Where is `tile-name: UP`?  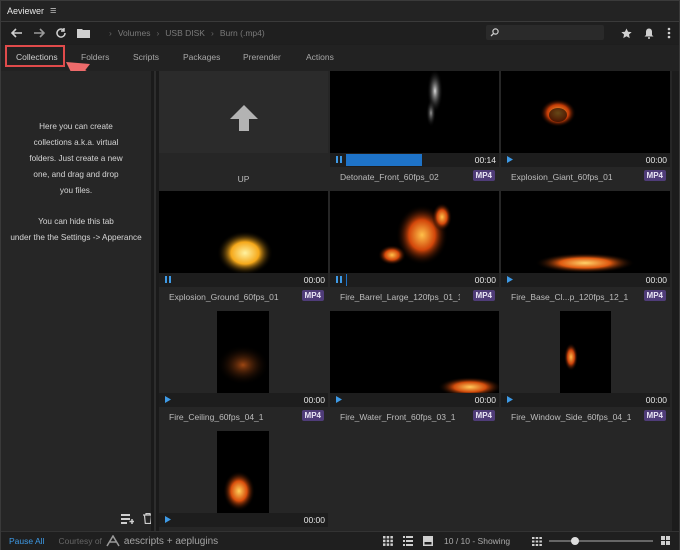
tile-name: UP is located at coordinates (243, 179).